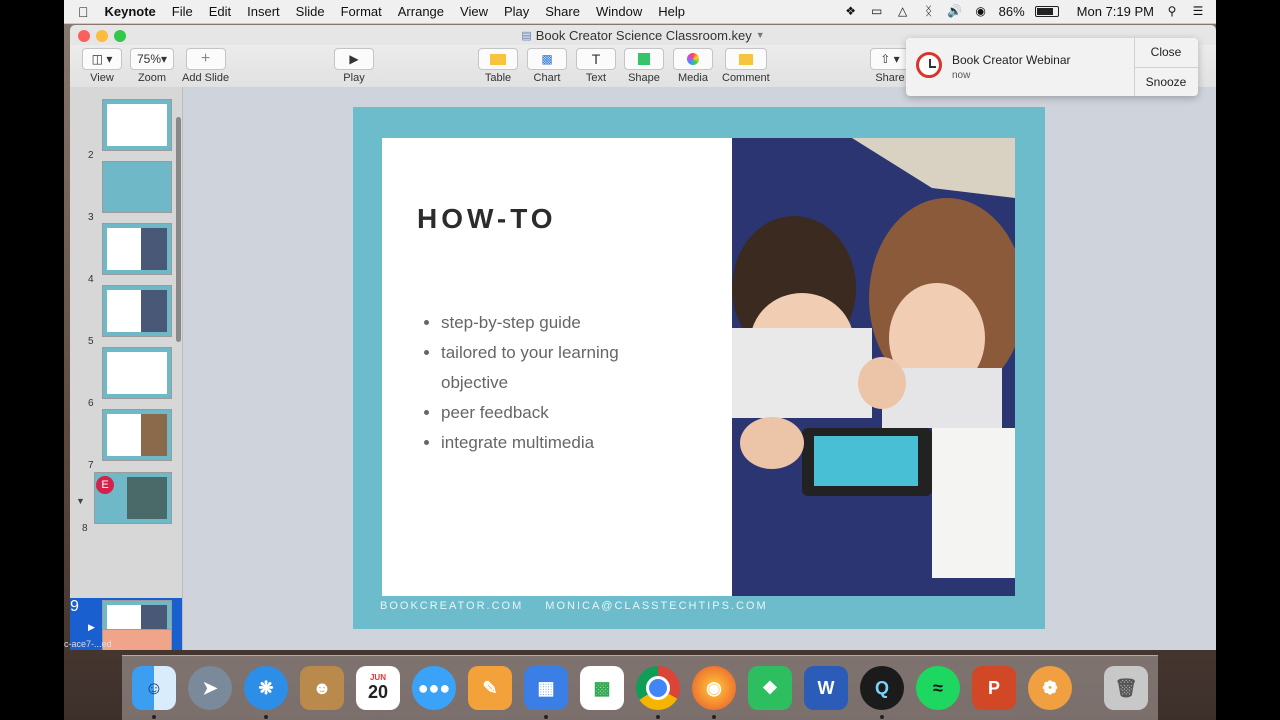 The height and width of the screenshot is (720, 1280). Describe the element at coordinates (126, 90) in the screenshot. I see `slide-thumbnail-partial` at that location.